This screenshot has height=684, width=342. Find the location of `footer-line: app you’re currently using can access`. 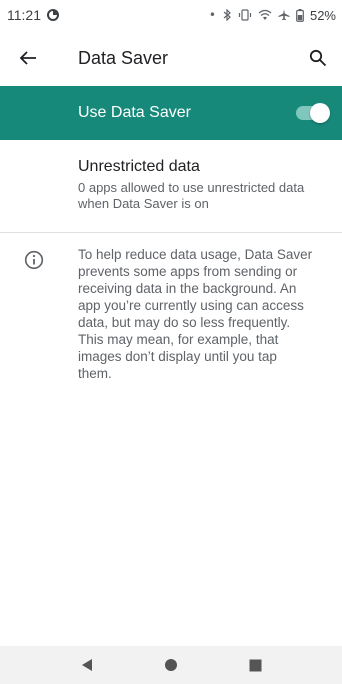

footer-line: app you’re currently using can access is located at coordinates (191, 305).